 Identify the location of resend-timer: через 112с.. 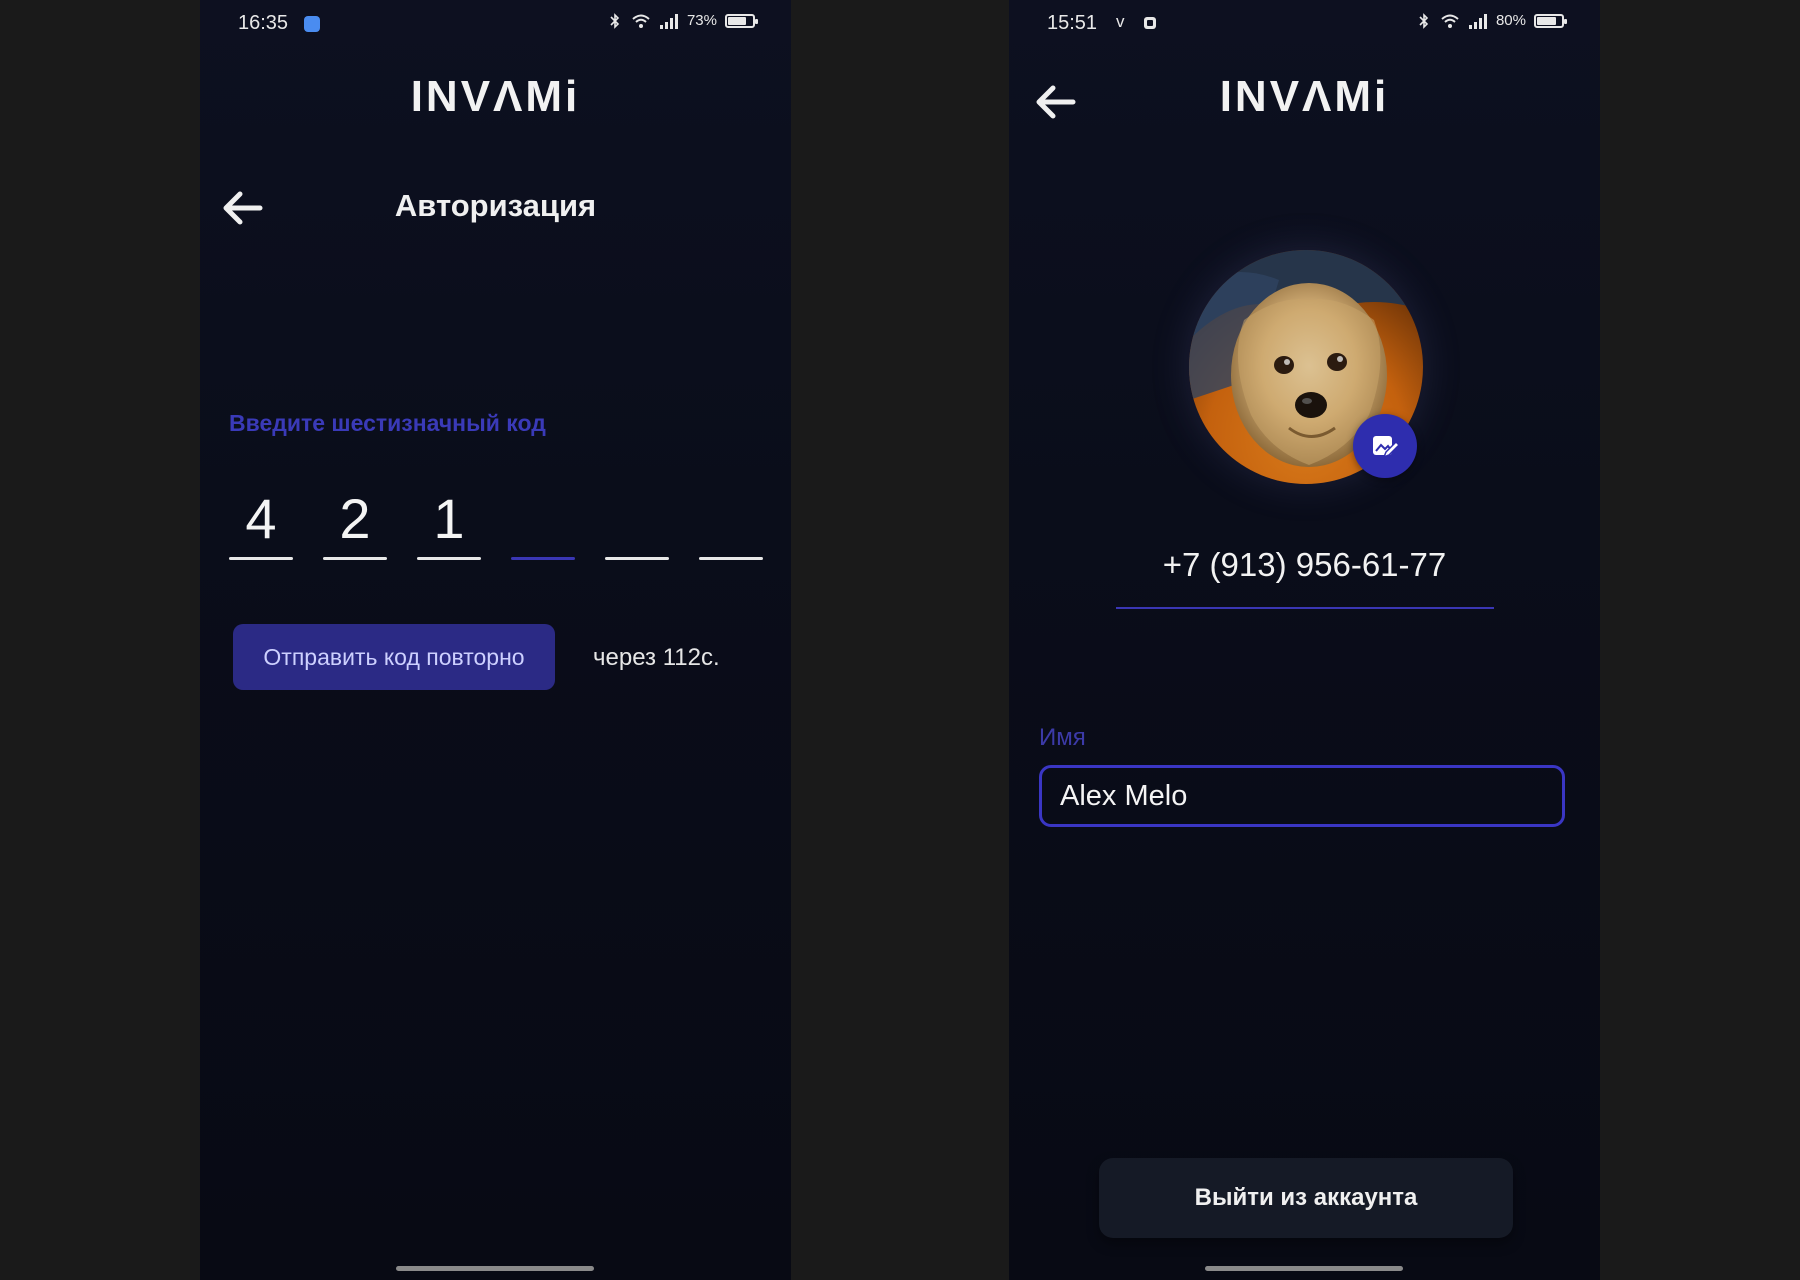
(656, 657).